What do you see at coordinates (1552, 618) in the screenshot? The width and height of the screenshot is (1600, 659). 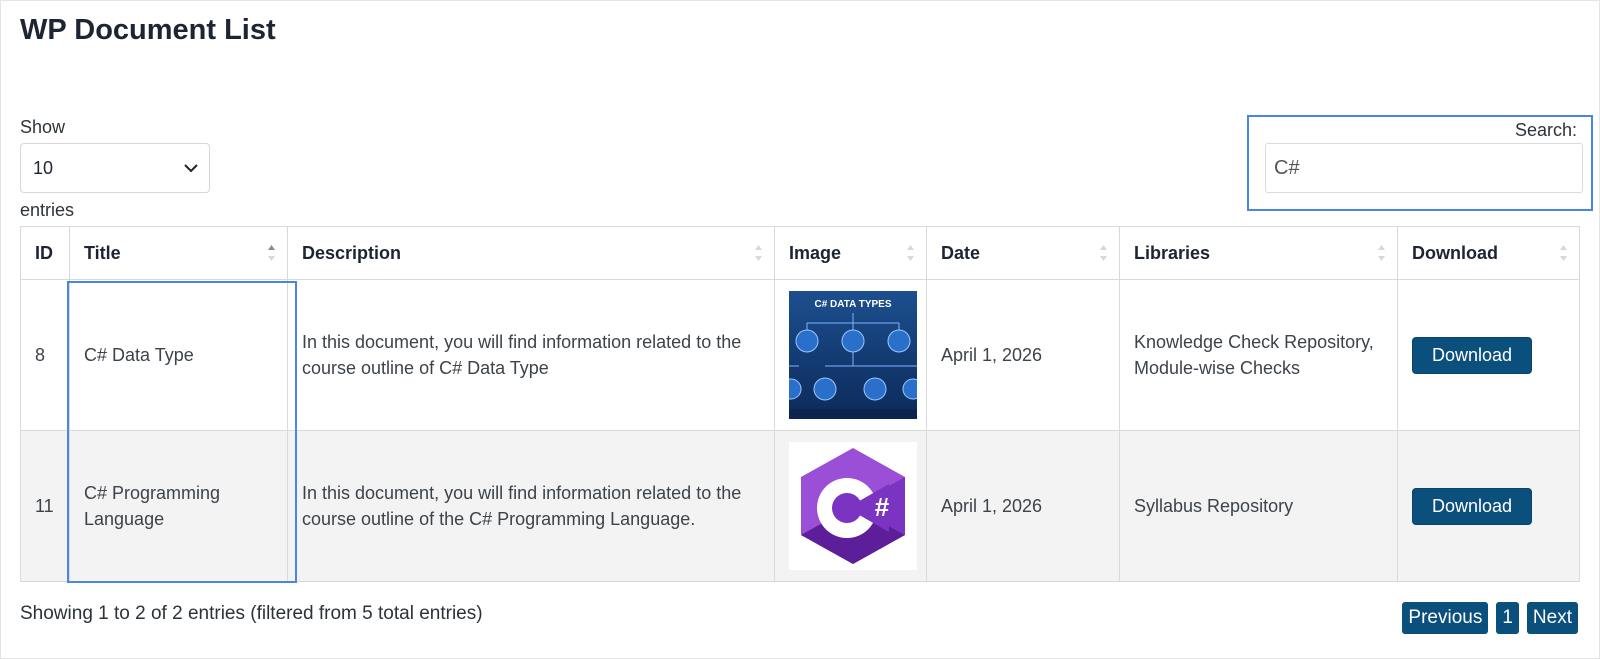 I see `next-page-button: Next` at bounding box center [1552, 618].